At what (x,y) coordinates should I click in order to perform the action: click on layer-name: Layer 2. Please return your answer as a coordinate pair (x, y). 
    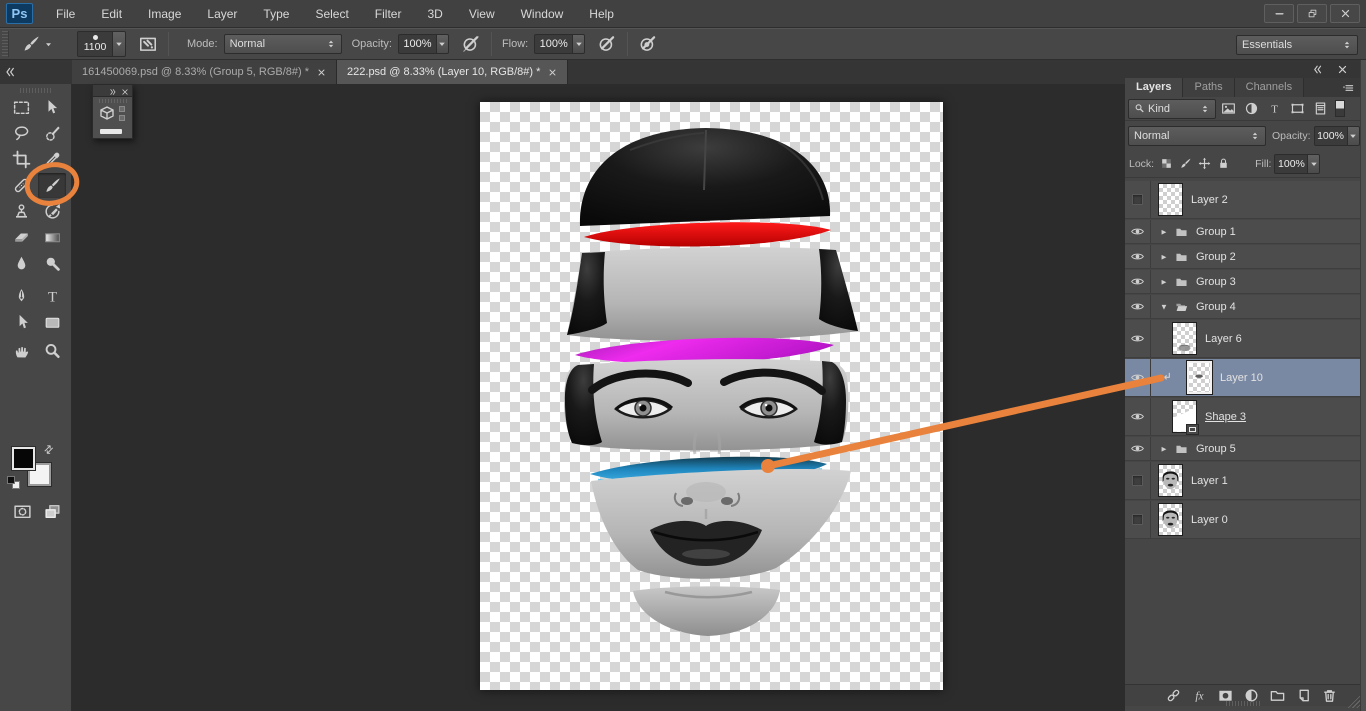
    Looking at the image, I should click on (1209, 200).